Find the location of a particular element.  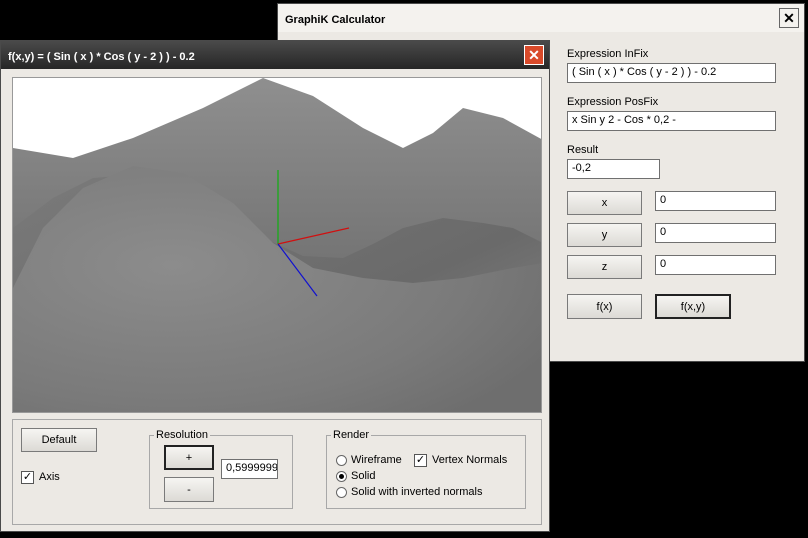

wireframe-label: Wireframe is located at coordinates (376, 460).